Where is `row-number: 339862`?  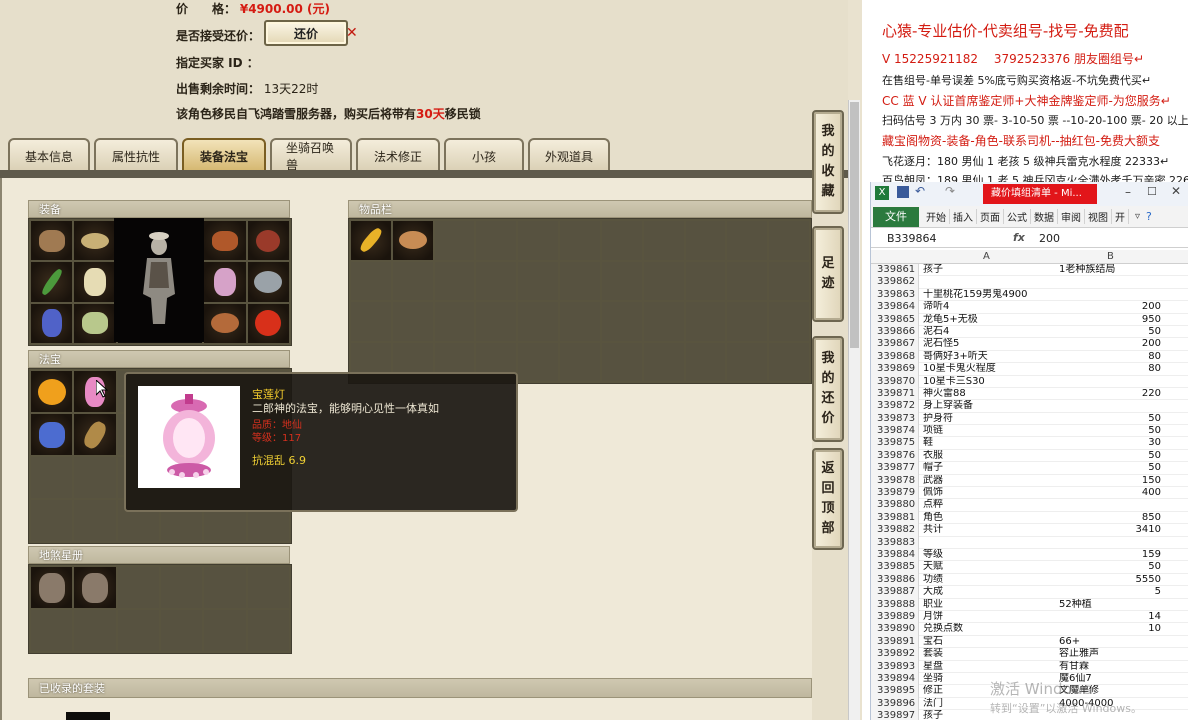 row-number: 339862 is located at coordinates (895, 282).